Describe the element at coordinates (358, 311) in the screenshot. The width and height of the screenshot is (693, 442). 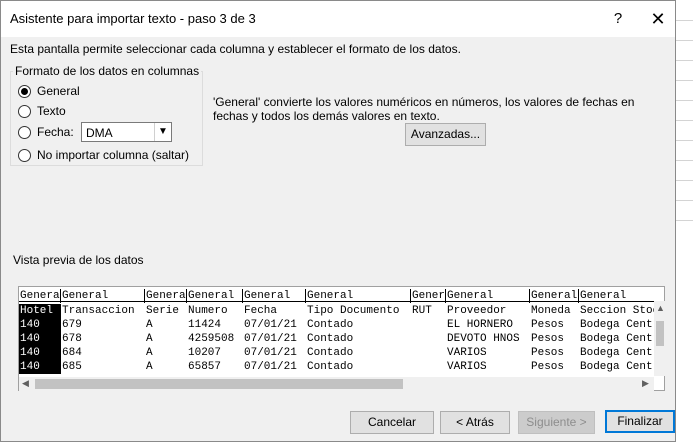
I see `preview-cell: Tipo Documento` at that location.